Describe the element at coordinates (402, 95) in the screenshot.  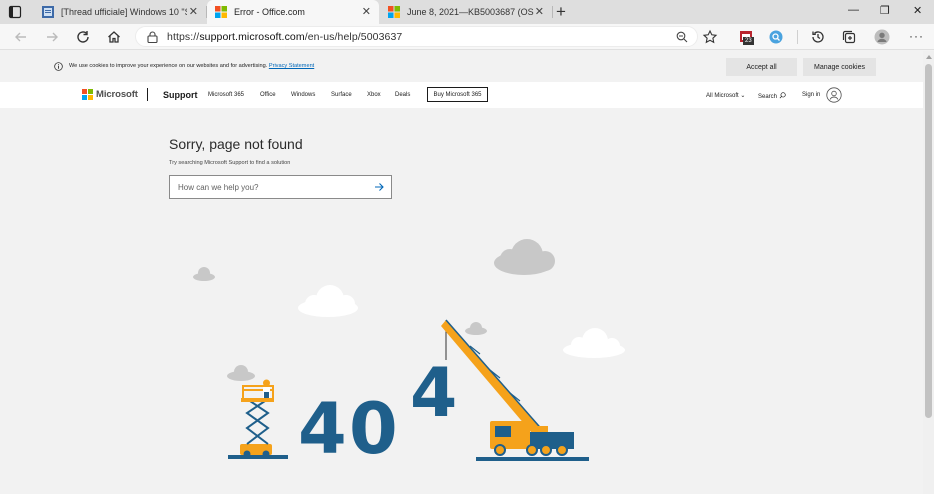
I see `nav-deals: Deals` at that location.